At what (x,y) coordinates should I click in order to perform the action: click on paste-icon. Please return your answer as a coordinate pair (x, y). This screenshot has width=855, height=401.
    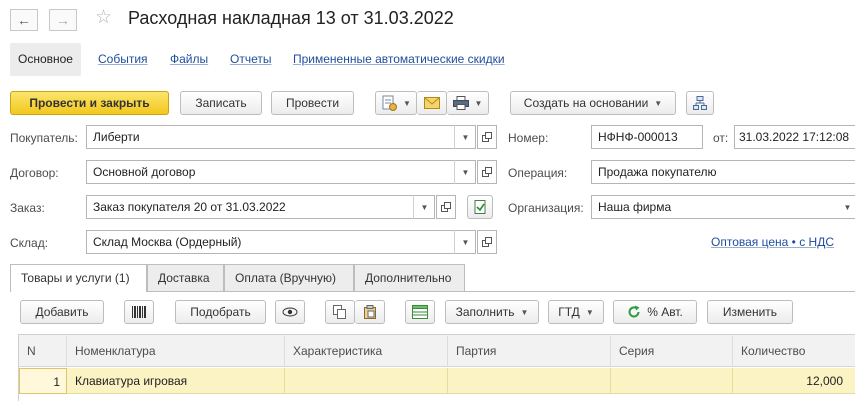
    Looking at the image, I should click on (369, 312).